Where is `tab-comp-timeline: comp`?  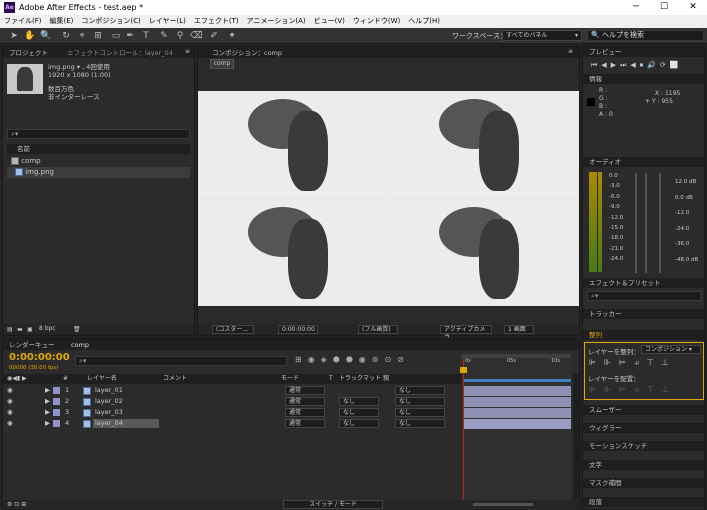 tab-comp-timeline: comp is located at coordinates (80, 345).